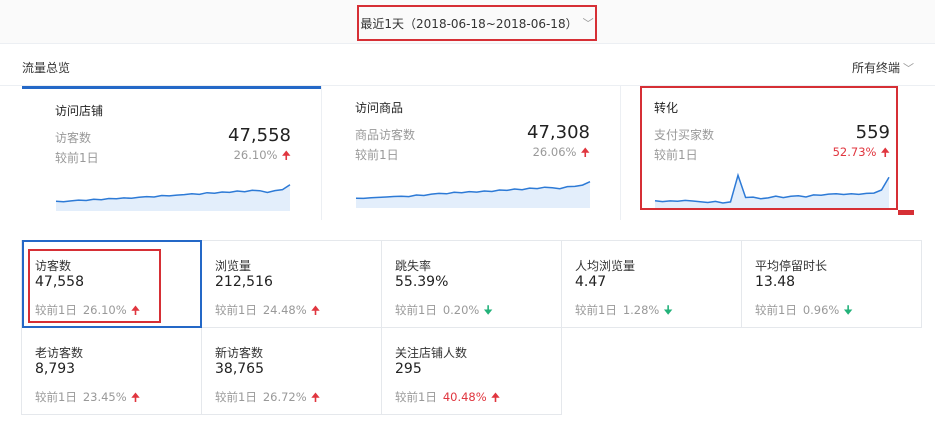 The image size is (935, 435). I want to click on delta-percent: 24.48%, so click(284, 310).